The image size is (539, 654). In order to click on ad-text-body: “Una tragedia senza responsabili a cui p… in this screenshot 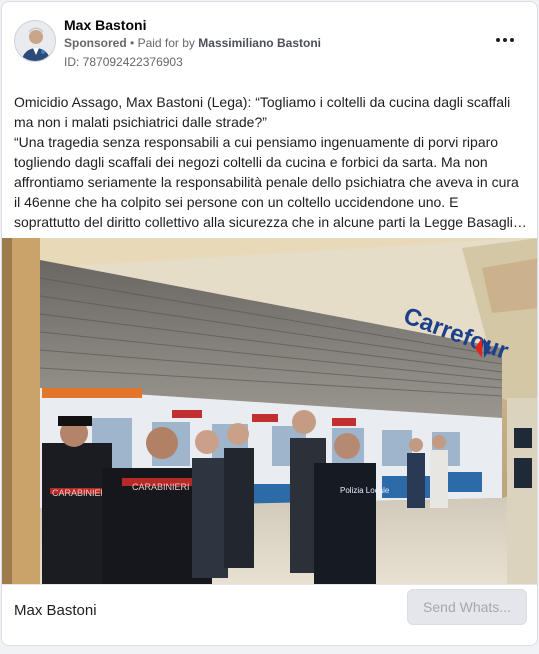, I will do `click(270, 182)`.